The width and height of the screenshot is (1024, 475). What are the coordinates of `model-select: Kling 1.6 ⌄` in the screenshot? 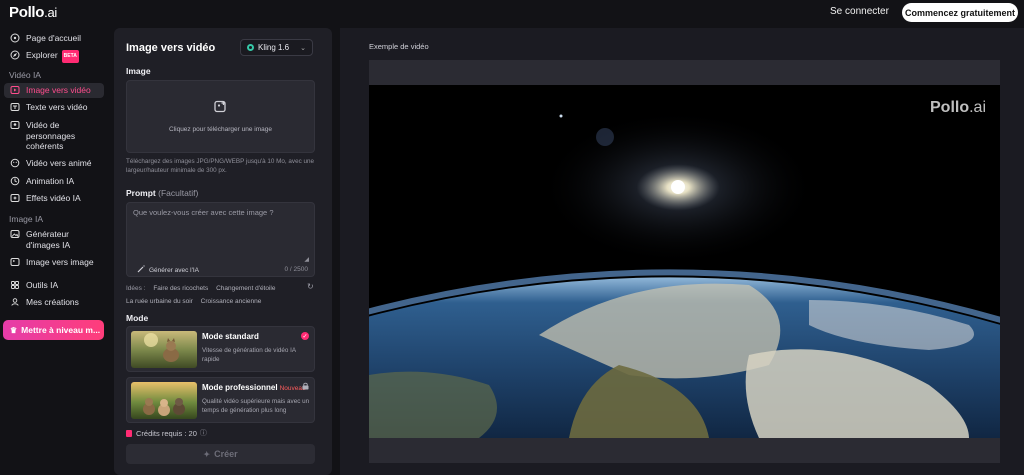 It's located at (276, 47).